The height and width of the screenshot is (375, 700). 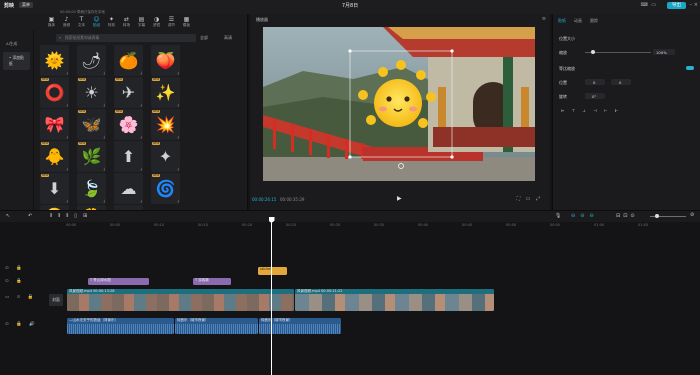 What do you see at coordinates (91, 124) in the screenshot?
I see `sticker-item: 🦋 NEW ⤓` at bounding box center [91, 124].